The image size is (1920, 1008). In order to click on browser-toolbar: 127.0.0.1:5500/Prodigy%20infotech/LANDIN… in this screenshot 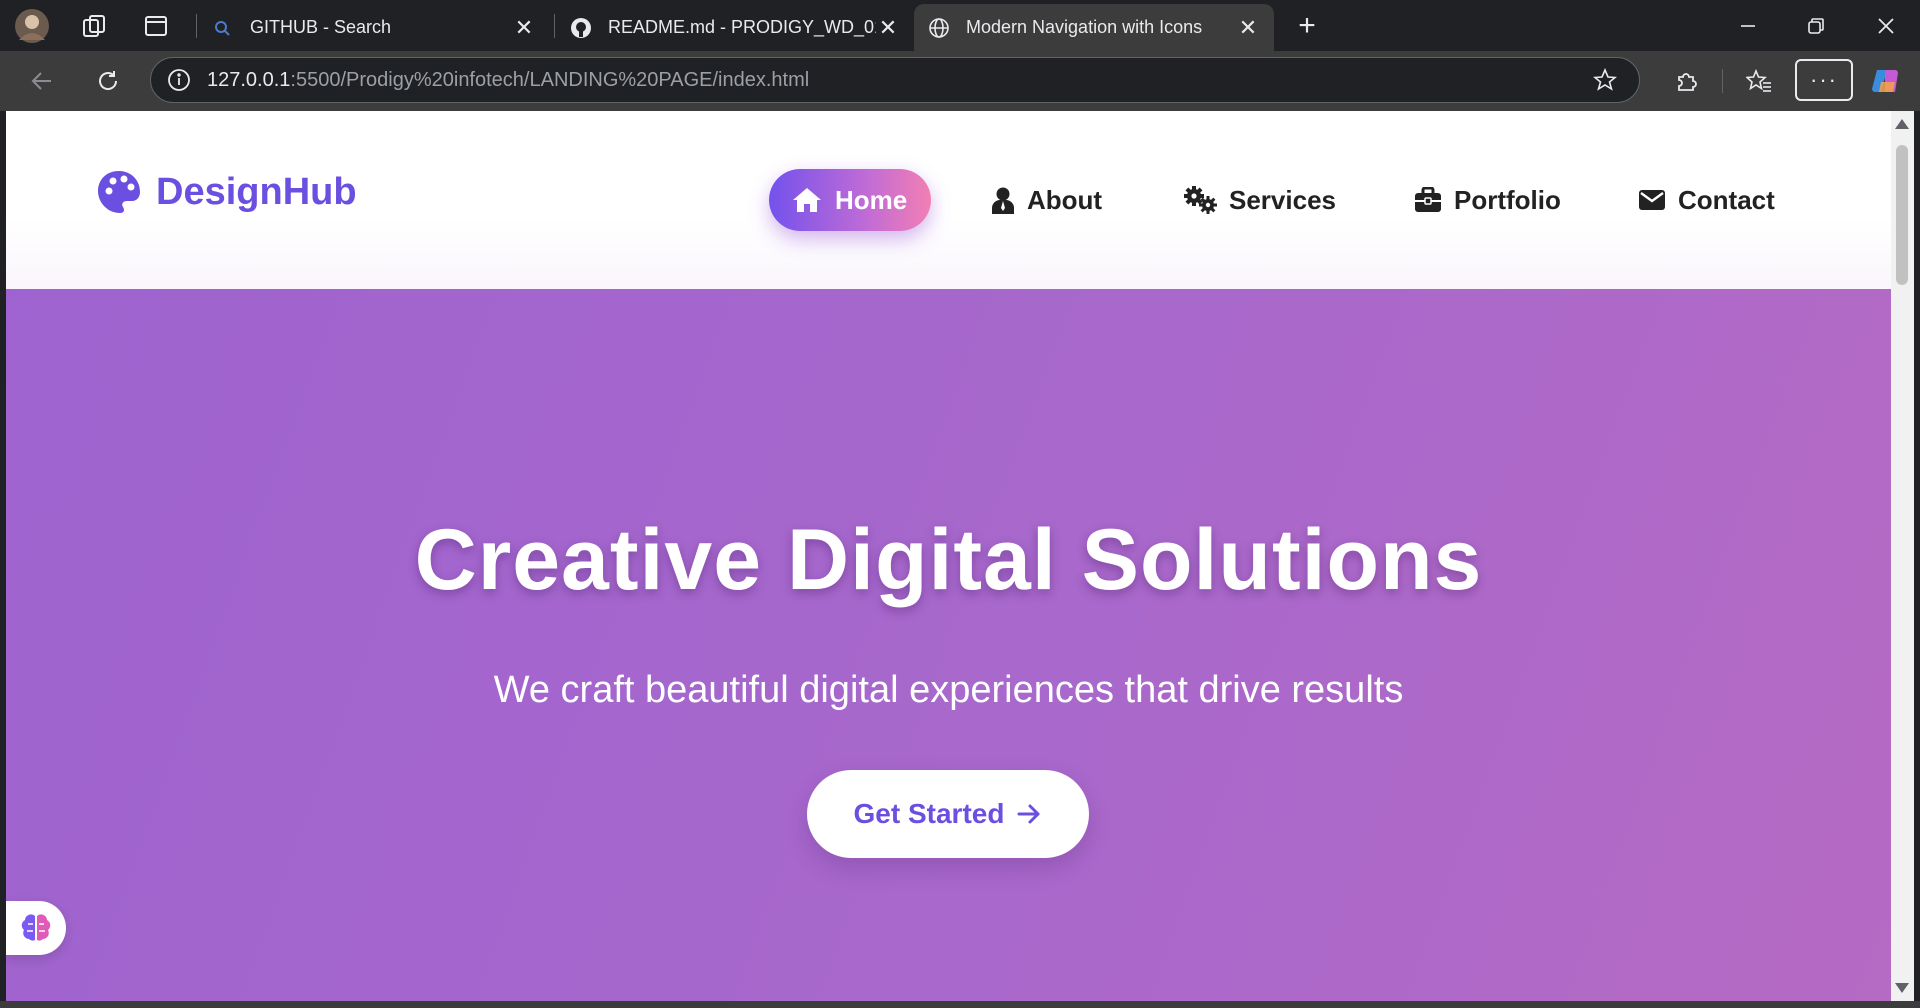, I will do `click(960, 81)`.